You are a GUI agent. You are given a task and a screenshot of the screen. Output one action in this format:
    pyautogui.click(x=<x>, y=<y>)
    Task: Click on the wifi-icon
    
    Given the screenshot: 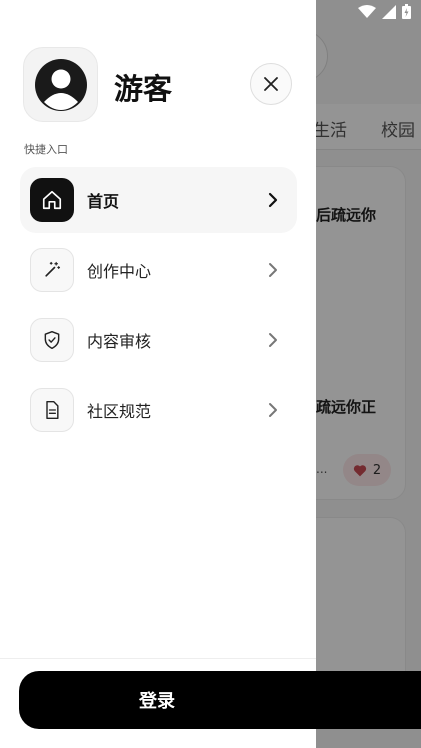 What is the action you would take?
    pyautogui.click(x=367, y=11)
    